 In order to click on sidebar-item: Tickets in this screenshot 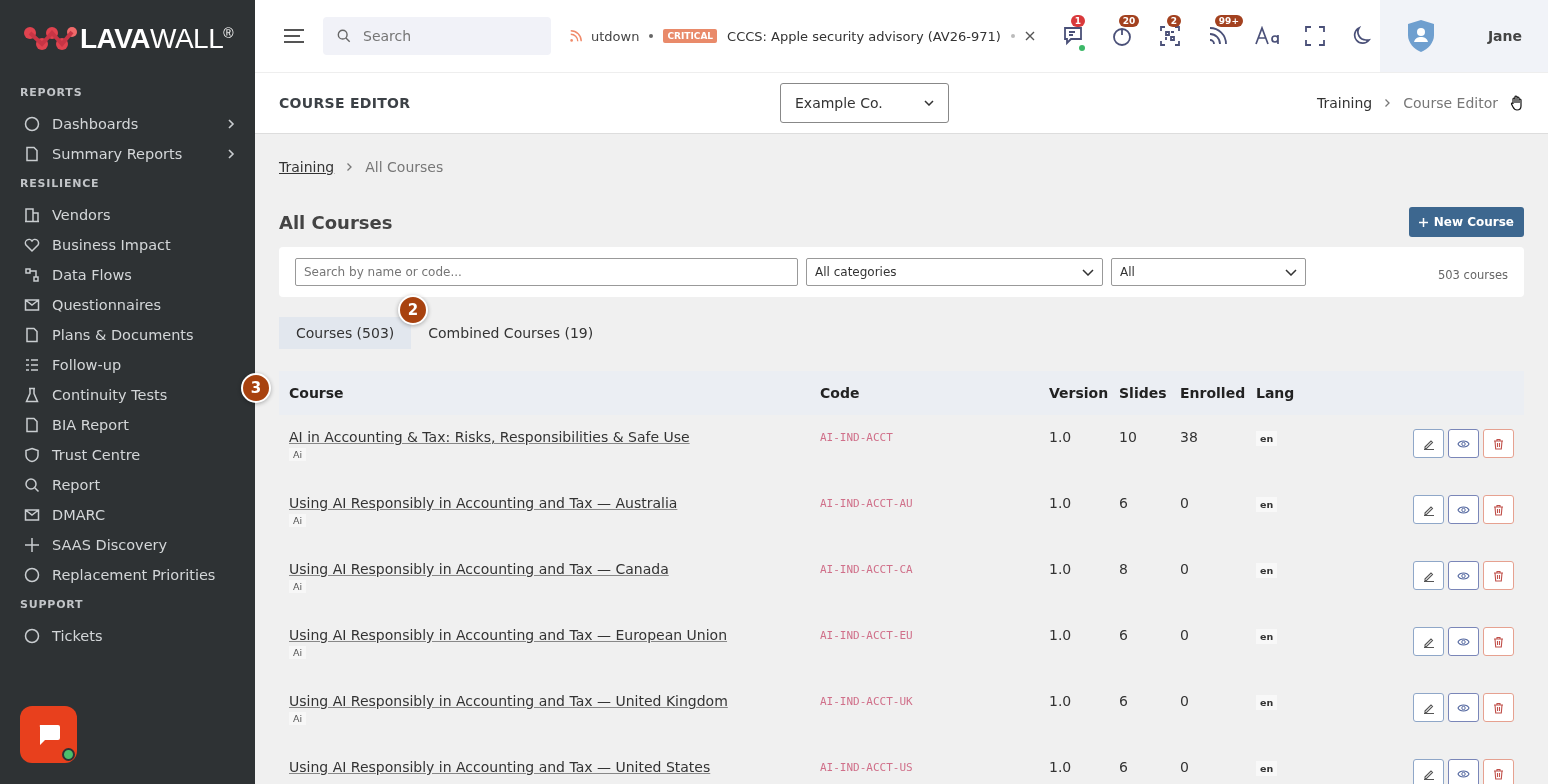, I will do `click(117, 636)`.